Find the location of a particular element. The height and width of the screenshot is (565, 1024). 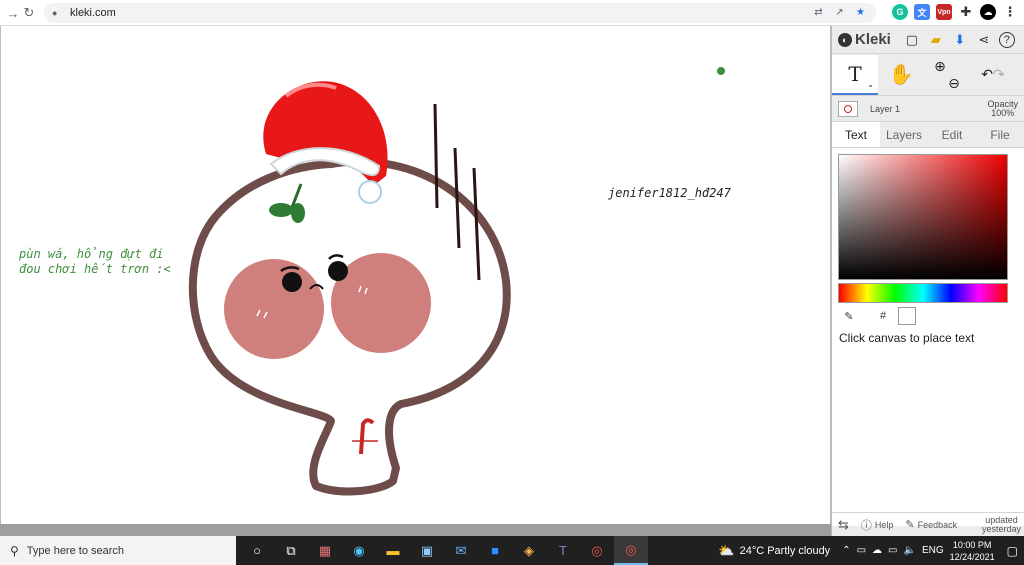

panel-footer: ⇆ ⓘ Help ✎ Feedback updated yesterday is located at coordinates (928, 524).